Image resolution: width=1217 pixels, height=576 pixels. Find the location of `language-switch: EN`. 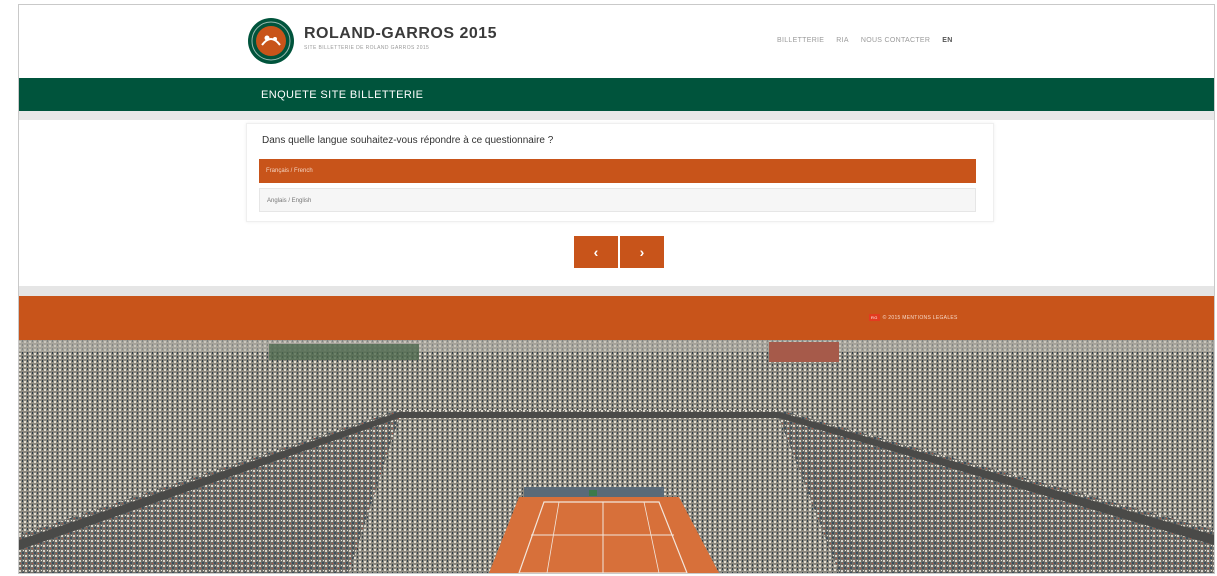

language-switch: EN is located at coordinates (947, 40).